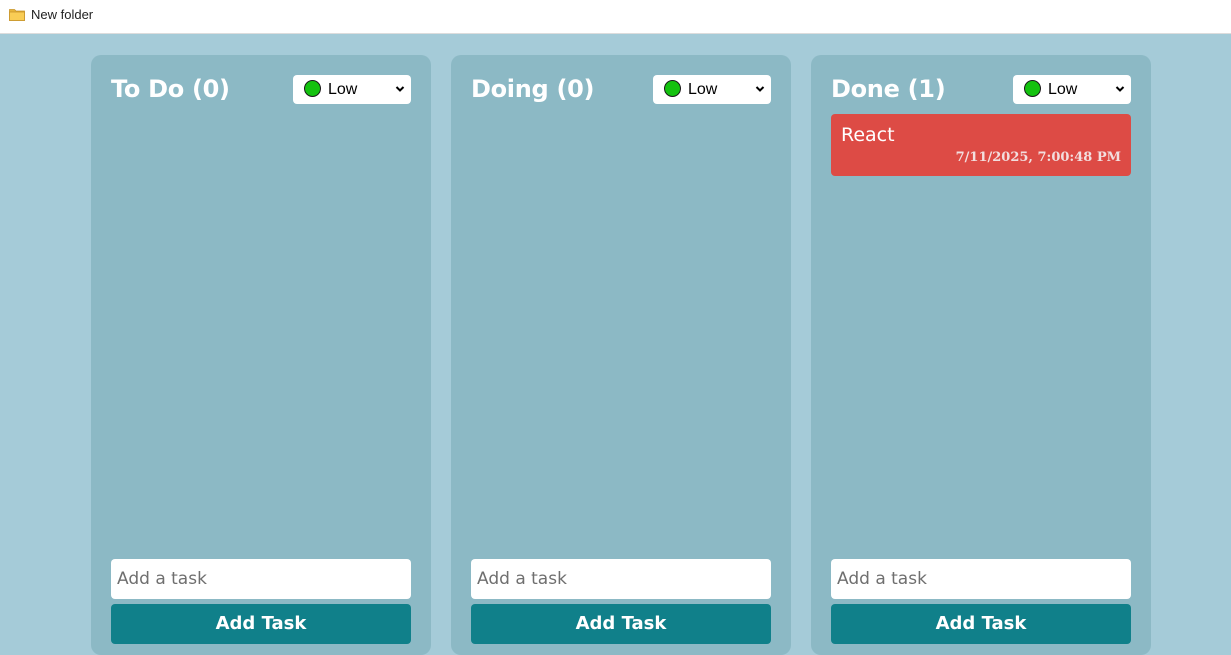 This screenshot has width=1231, height=655. Describe the element at coordinates (62, 14) in the screenshot. I see `window-title: New folder` at that location.